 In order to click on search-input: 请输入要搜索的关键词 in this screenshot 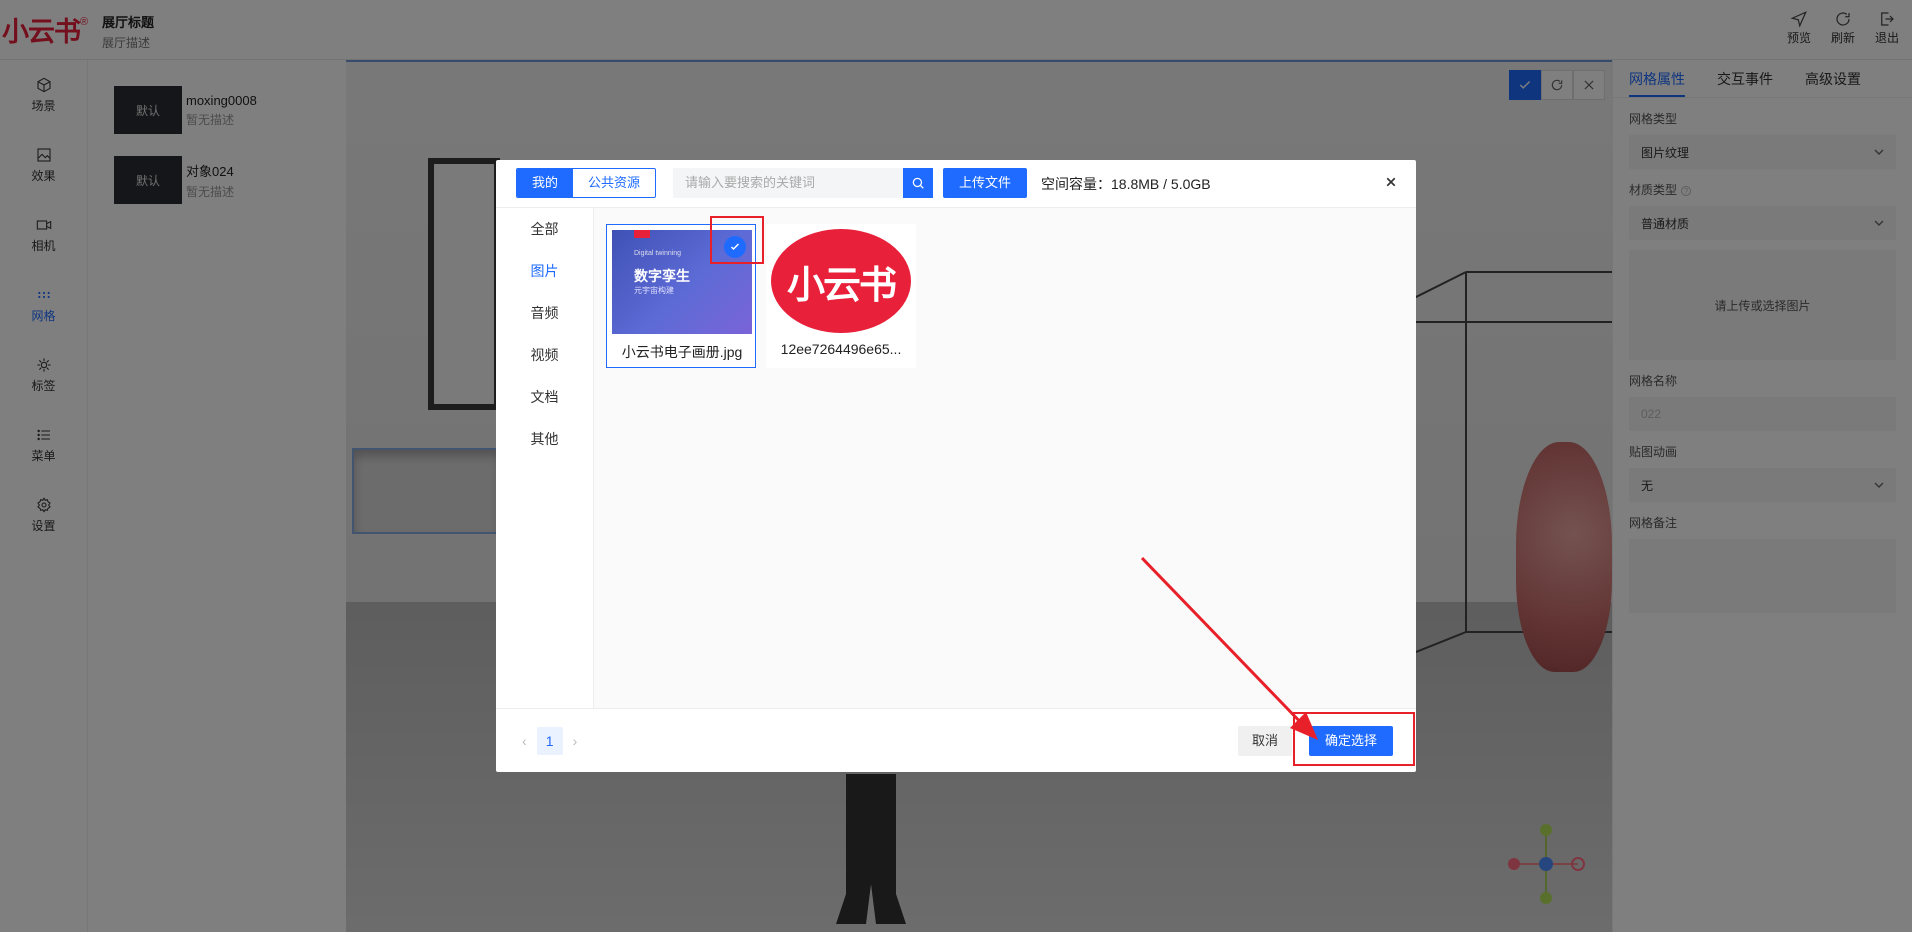, I will do `click(788, 183)`.